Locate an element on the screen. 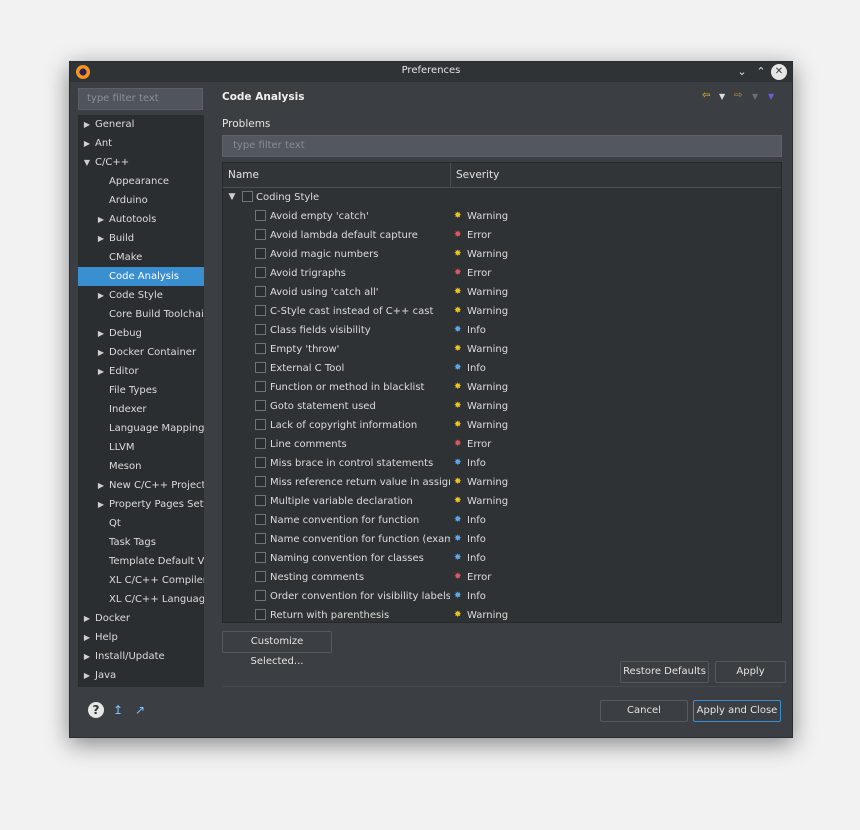 Image resolution: width=860 pixels, height=830 pixels. column-divider is located at coordinates (450, 175).